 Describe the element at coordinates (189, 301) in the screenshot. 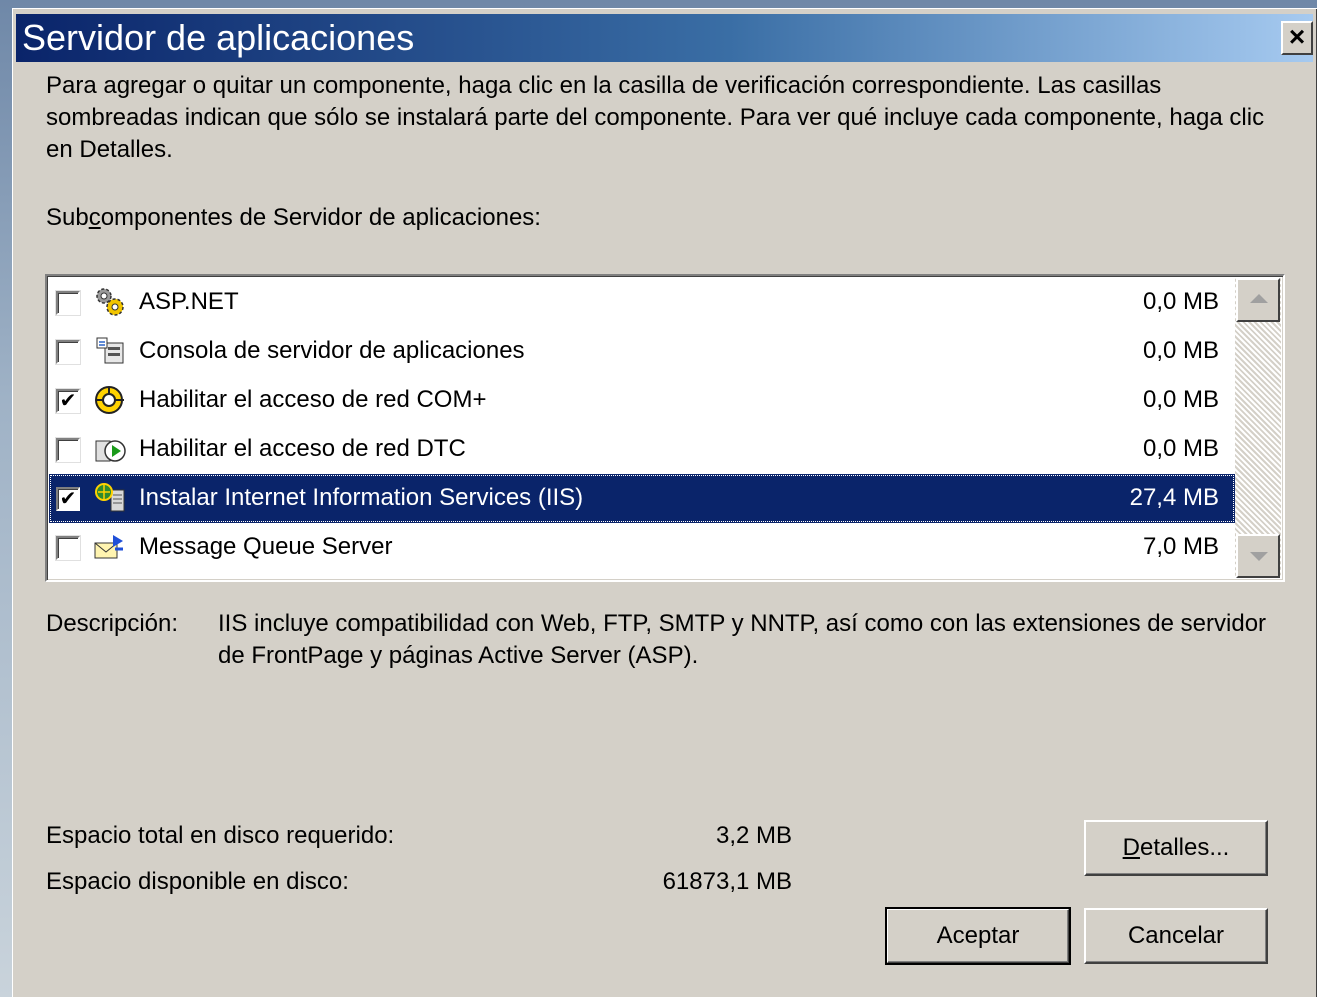

I see `component-name: ASP.NET` at that location.